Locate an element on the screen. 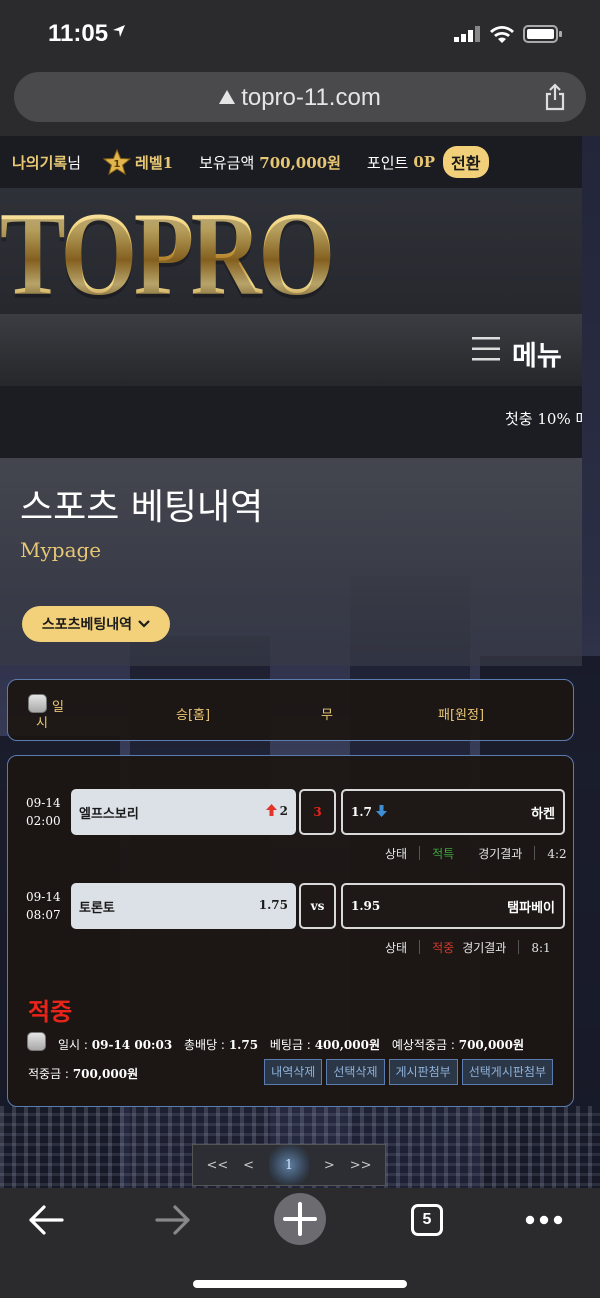 The width and height of the screenshot is (600, 1298). stake-label: 베팅금 : is located at coordinates (290, 1045).